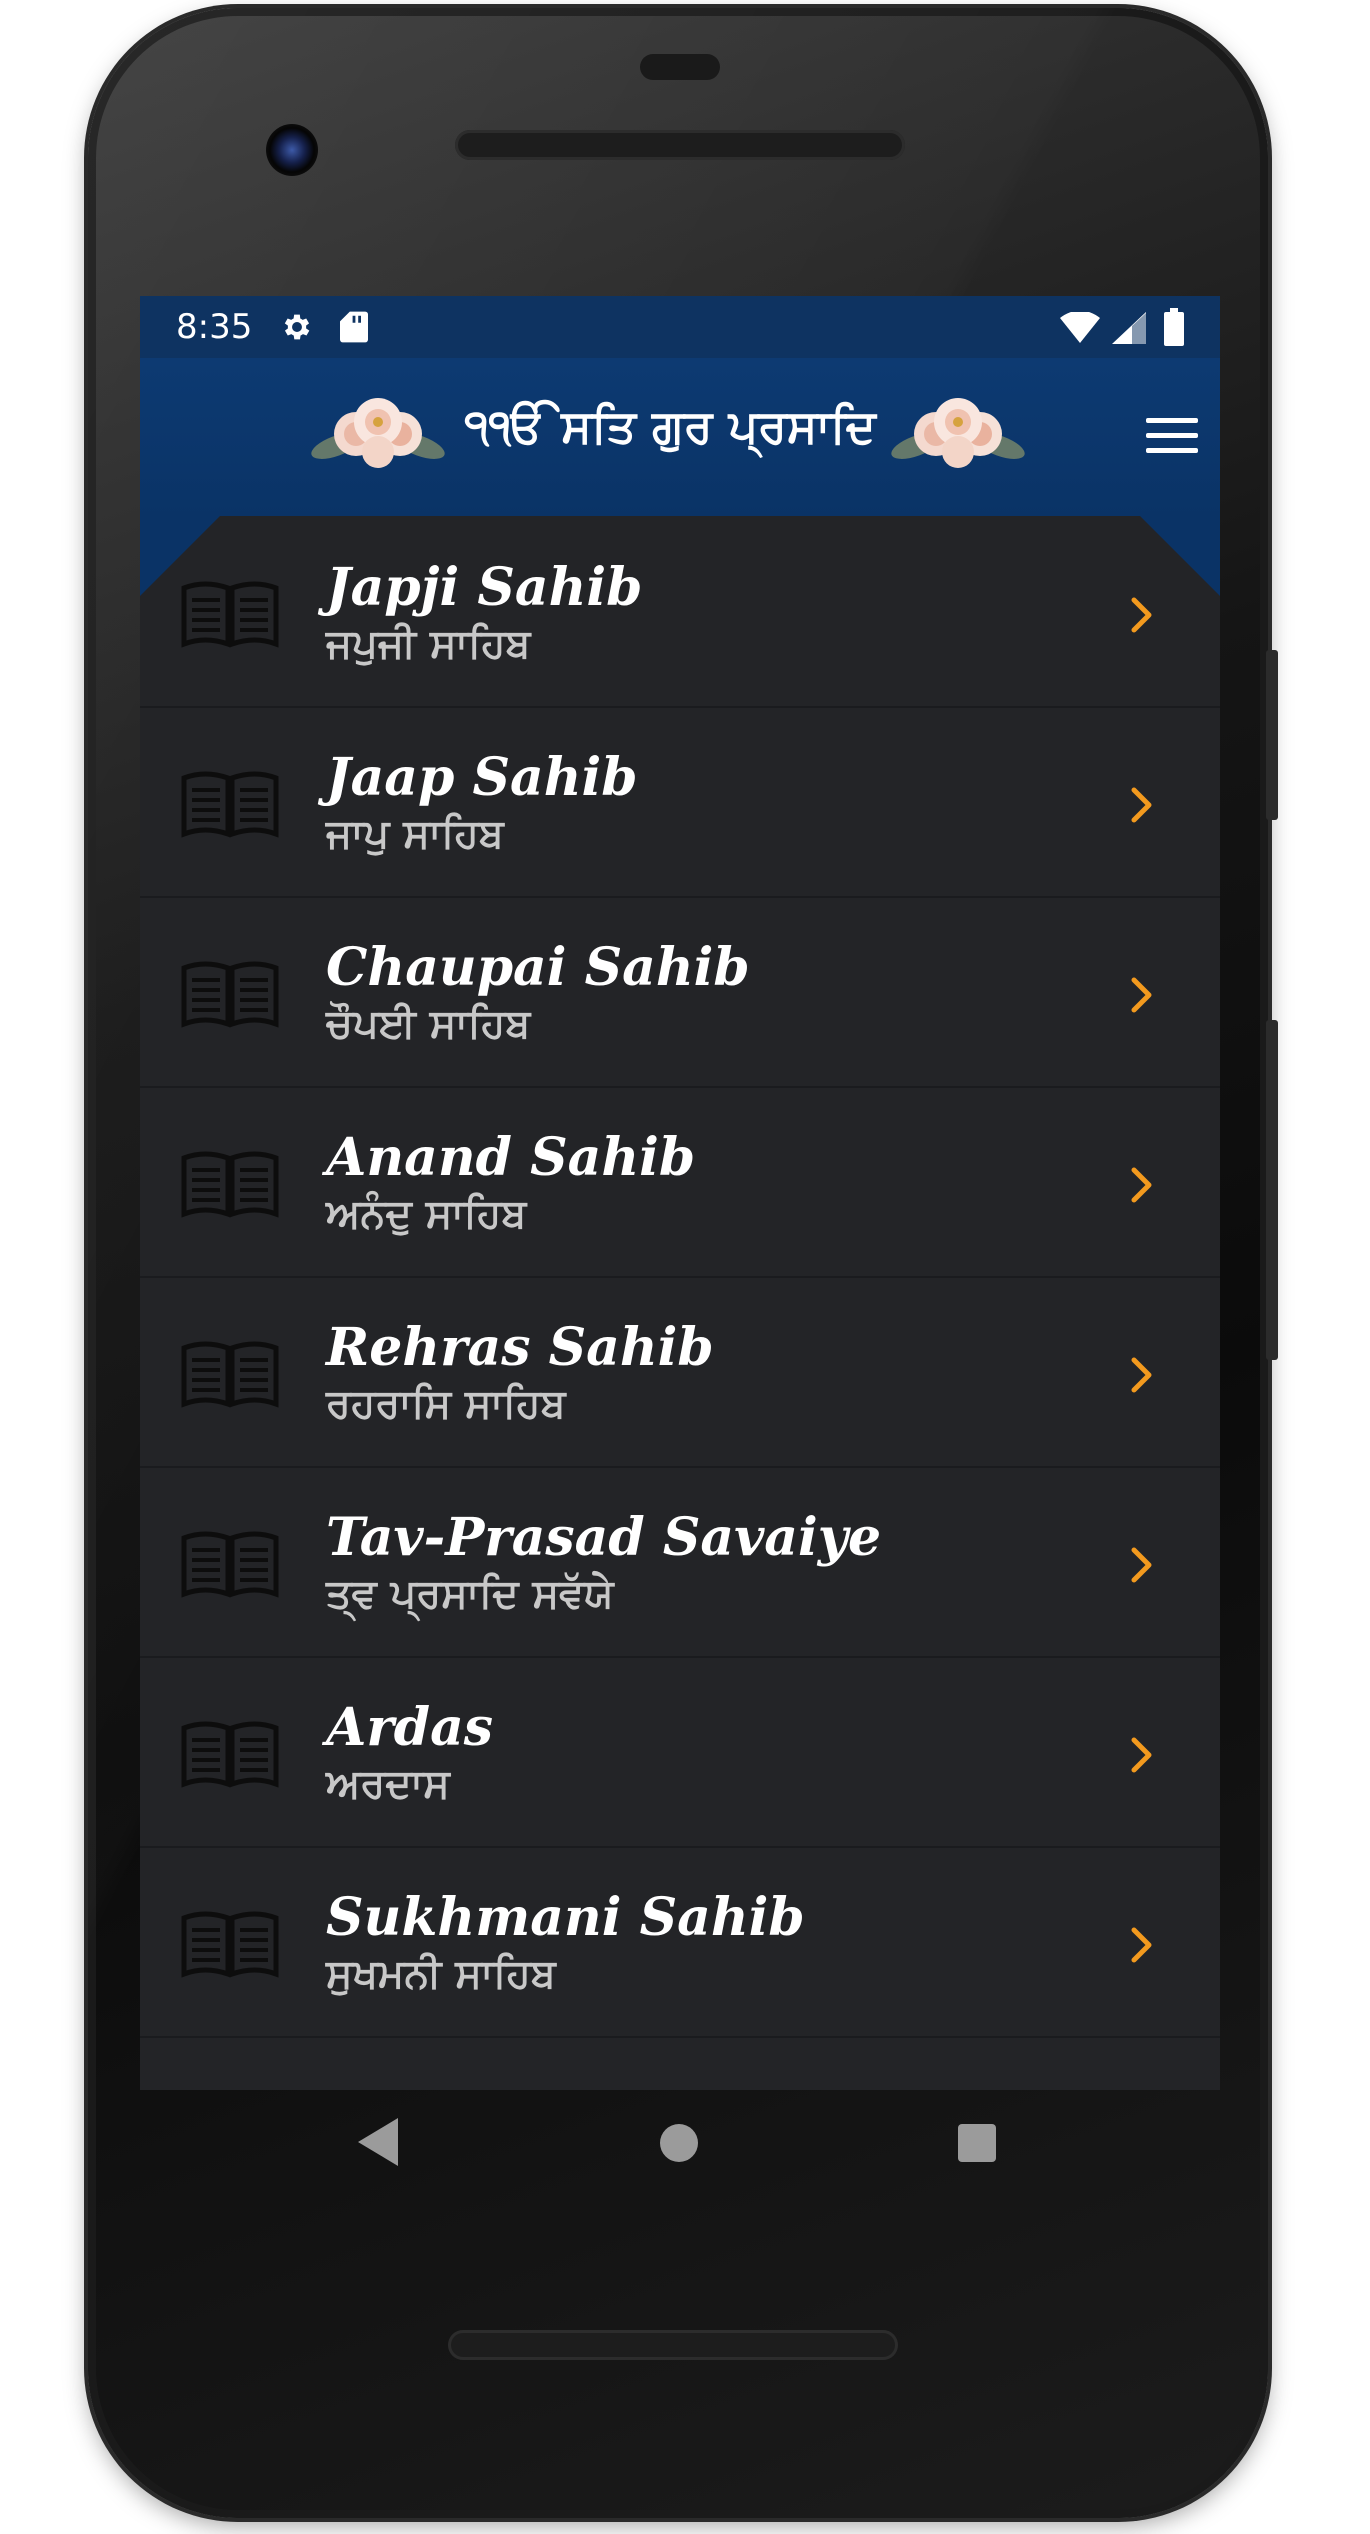  Describe the element at coordinates (680, 145) in the screenshot. I see `earpiece-speaker` at that location.